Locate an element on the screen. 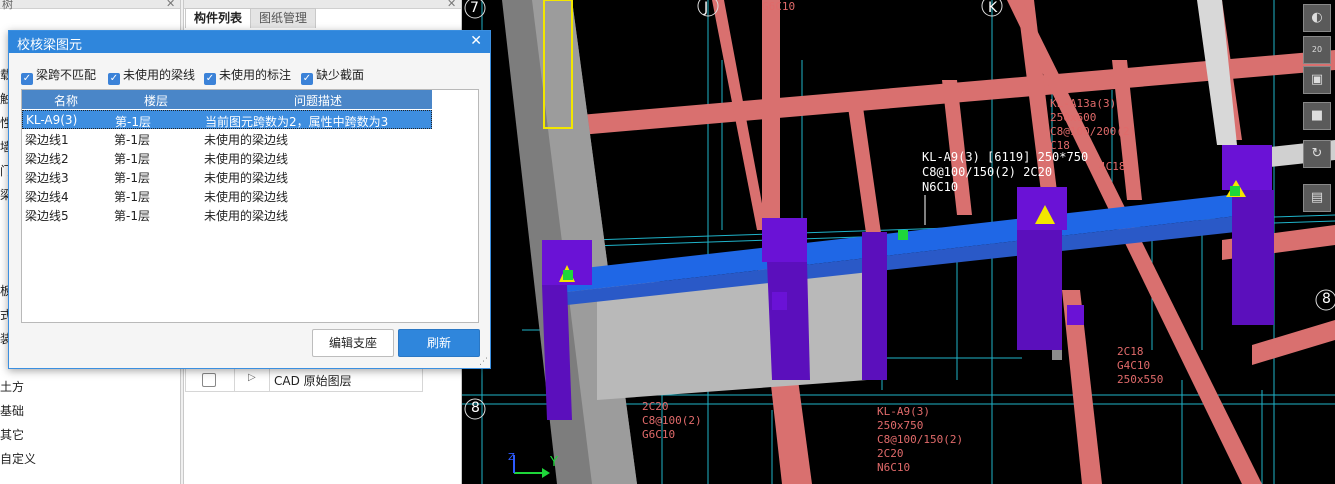 The height and width of the screenshot is (484, 1335). row-name: 梁边线5 is located at coordinates (47, 216).